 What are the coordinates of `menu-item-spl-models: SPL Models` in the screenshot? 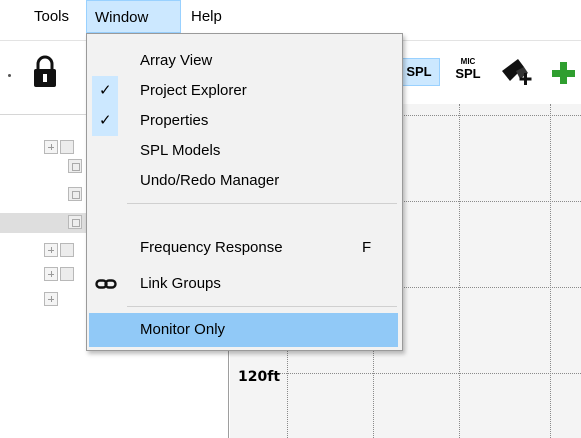 It's located at (244, 151).